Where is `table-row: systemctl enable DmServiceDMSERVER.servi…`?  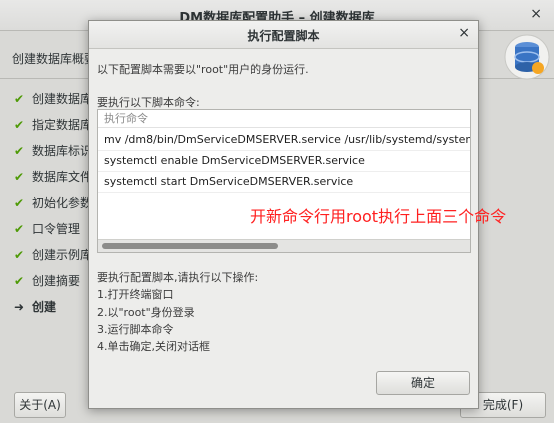 table-row: systemctl enable DmServiceDMSERVER.servi… is located at coordinates (284, 161).